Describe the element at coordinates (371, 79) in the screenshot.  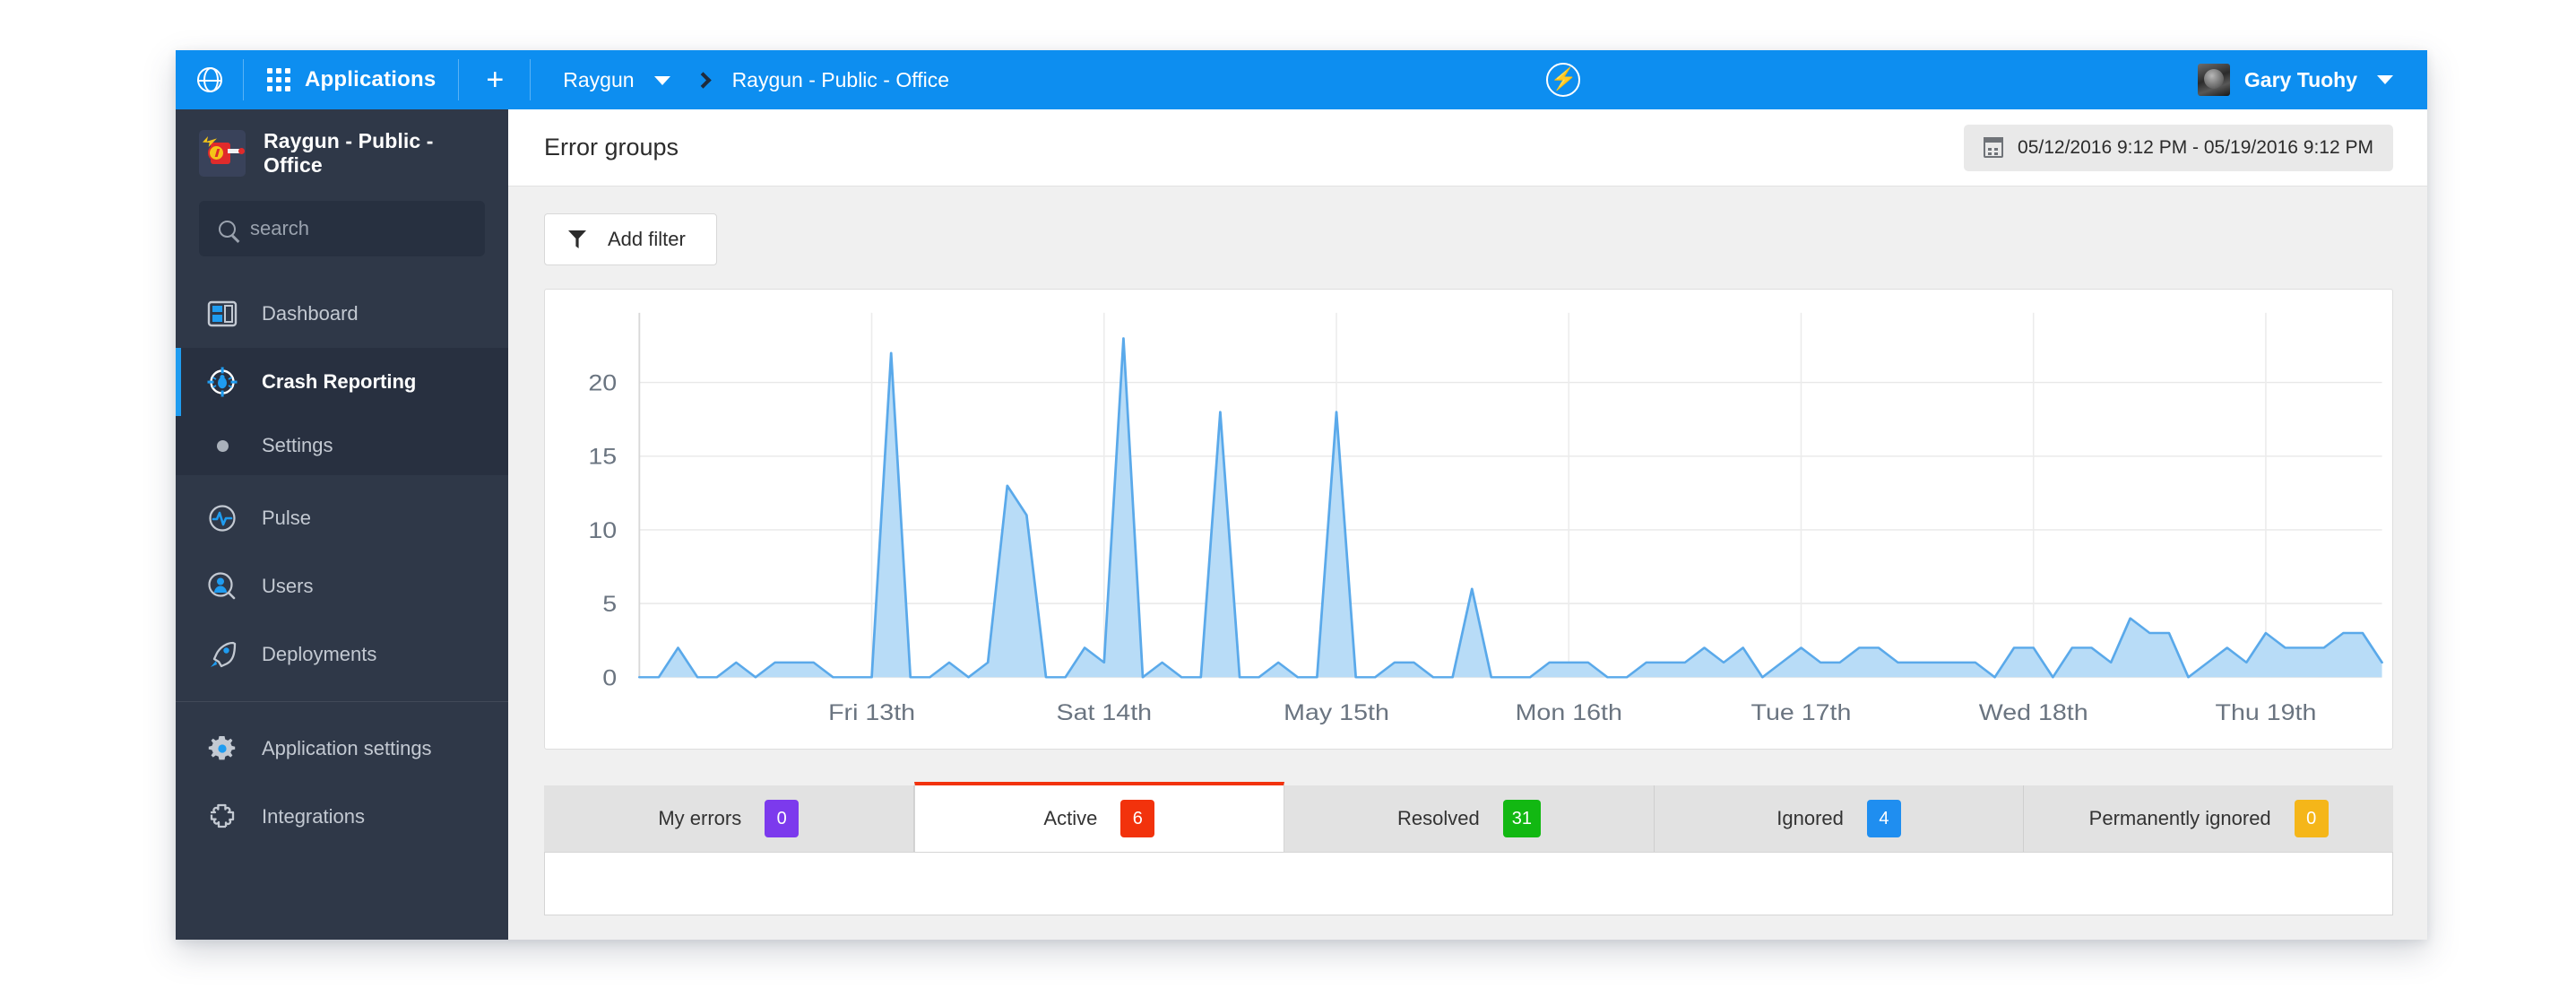
I see `applications-label: Applications` at that location.